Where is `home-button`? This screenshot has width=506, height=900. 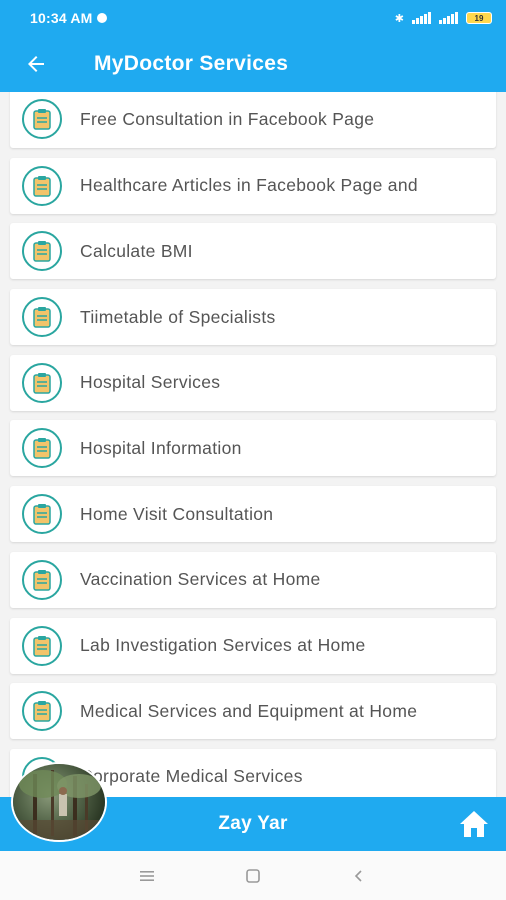
home-button is located at coordinates (474, 824).